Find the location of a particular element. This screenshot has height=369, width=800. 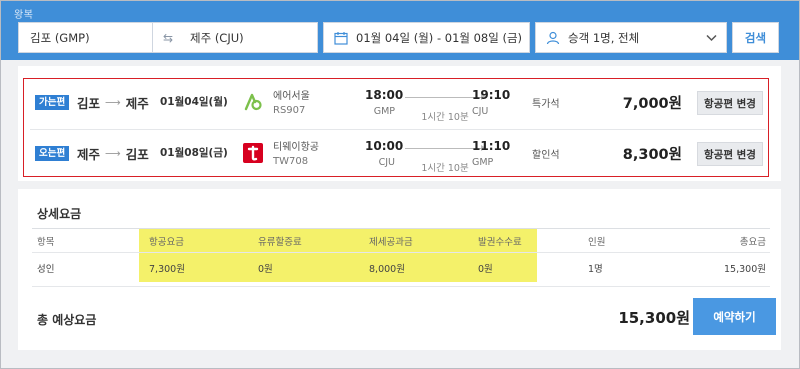

airline-name: 티웨이항공 is located at coordinates (296, 147).